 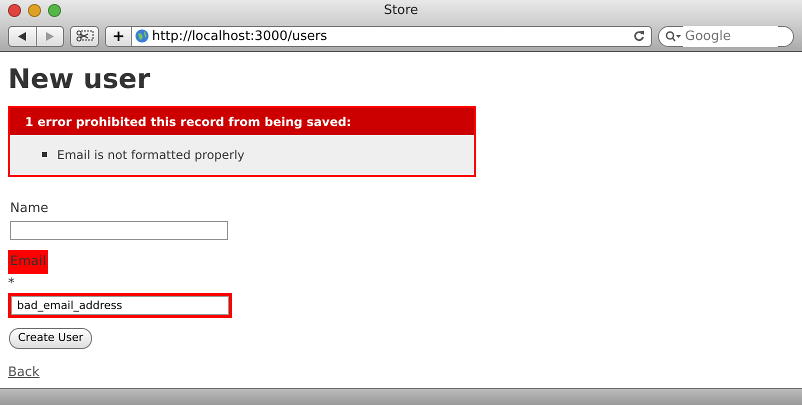 I want to click on page-heading: New user, so click(x=80, y=80).